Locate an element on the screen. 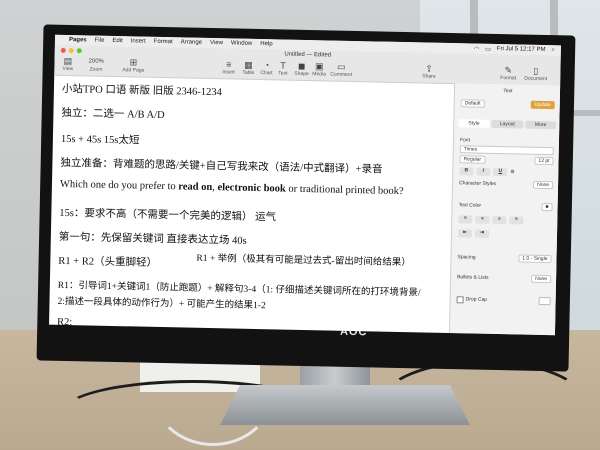  doc-line: 15s + 45s 15s太短 is located at coordinates (100, 139).